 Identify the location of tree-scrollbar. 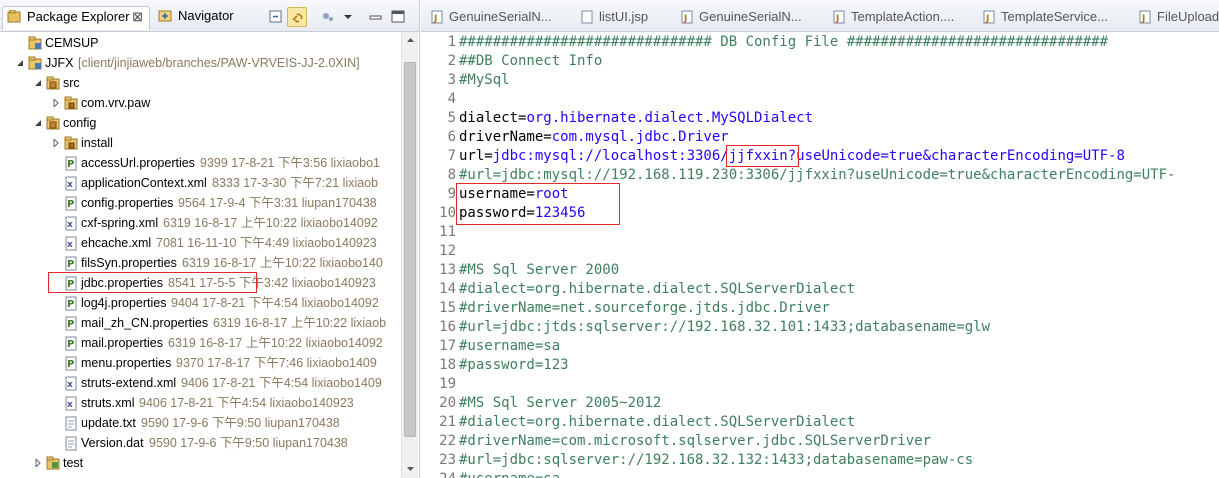
(409, 255).